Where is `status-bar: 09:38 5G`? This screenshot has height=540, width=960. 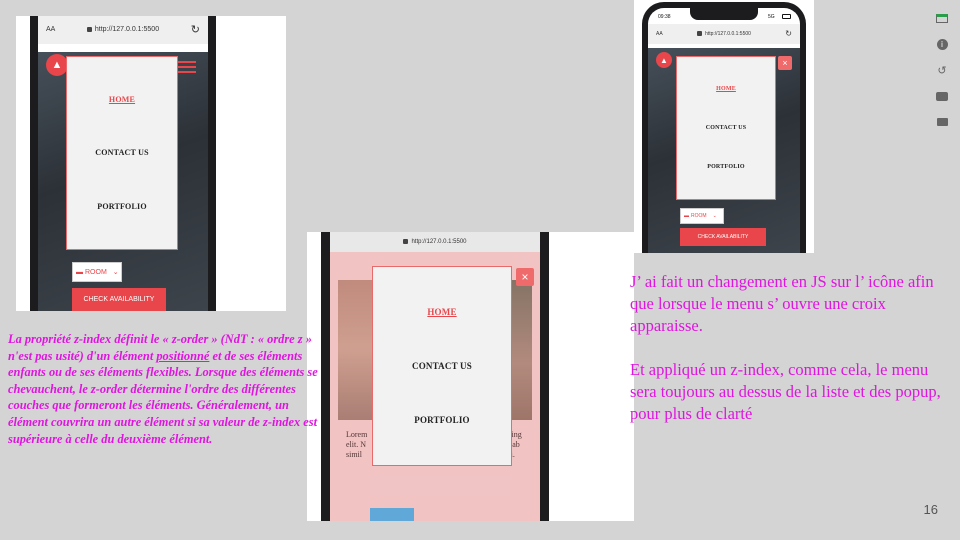
status-bar: 09:38 5G is located at coordinates (724, 16).